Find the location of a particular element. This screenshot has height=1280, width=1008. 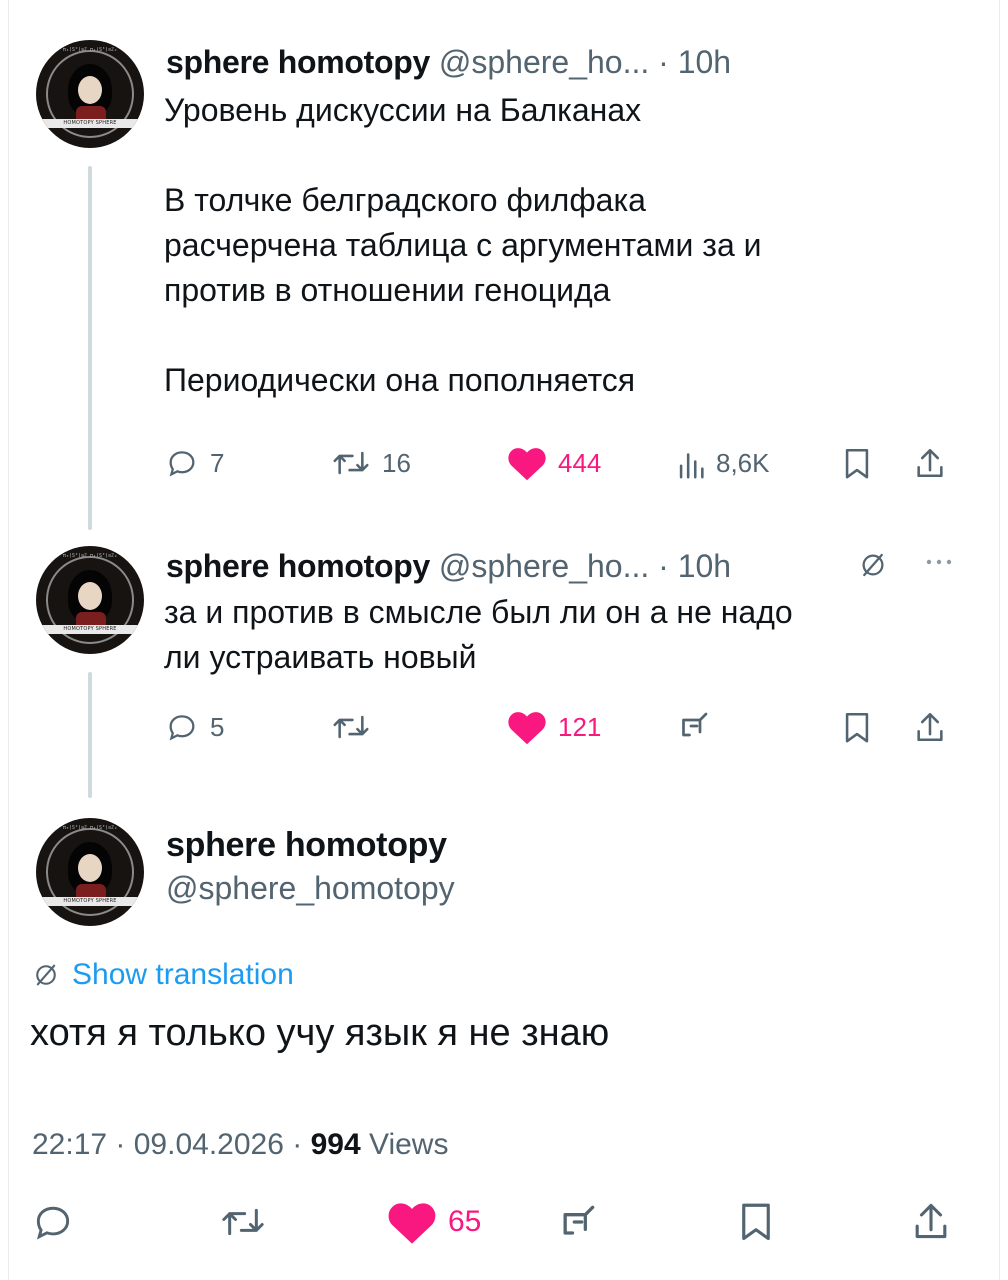

like-button: 65 is located at coordinates (433, 1222).